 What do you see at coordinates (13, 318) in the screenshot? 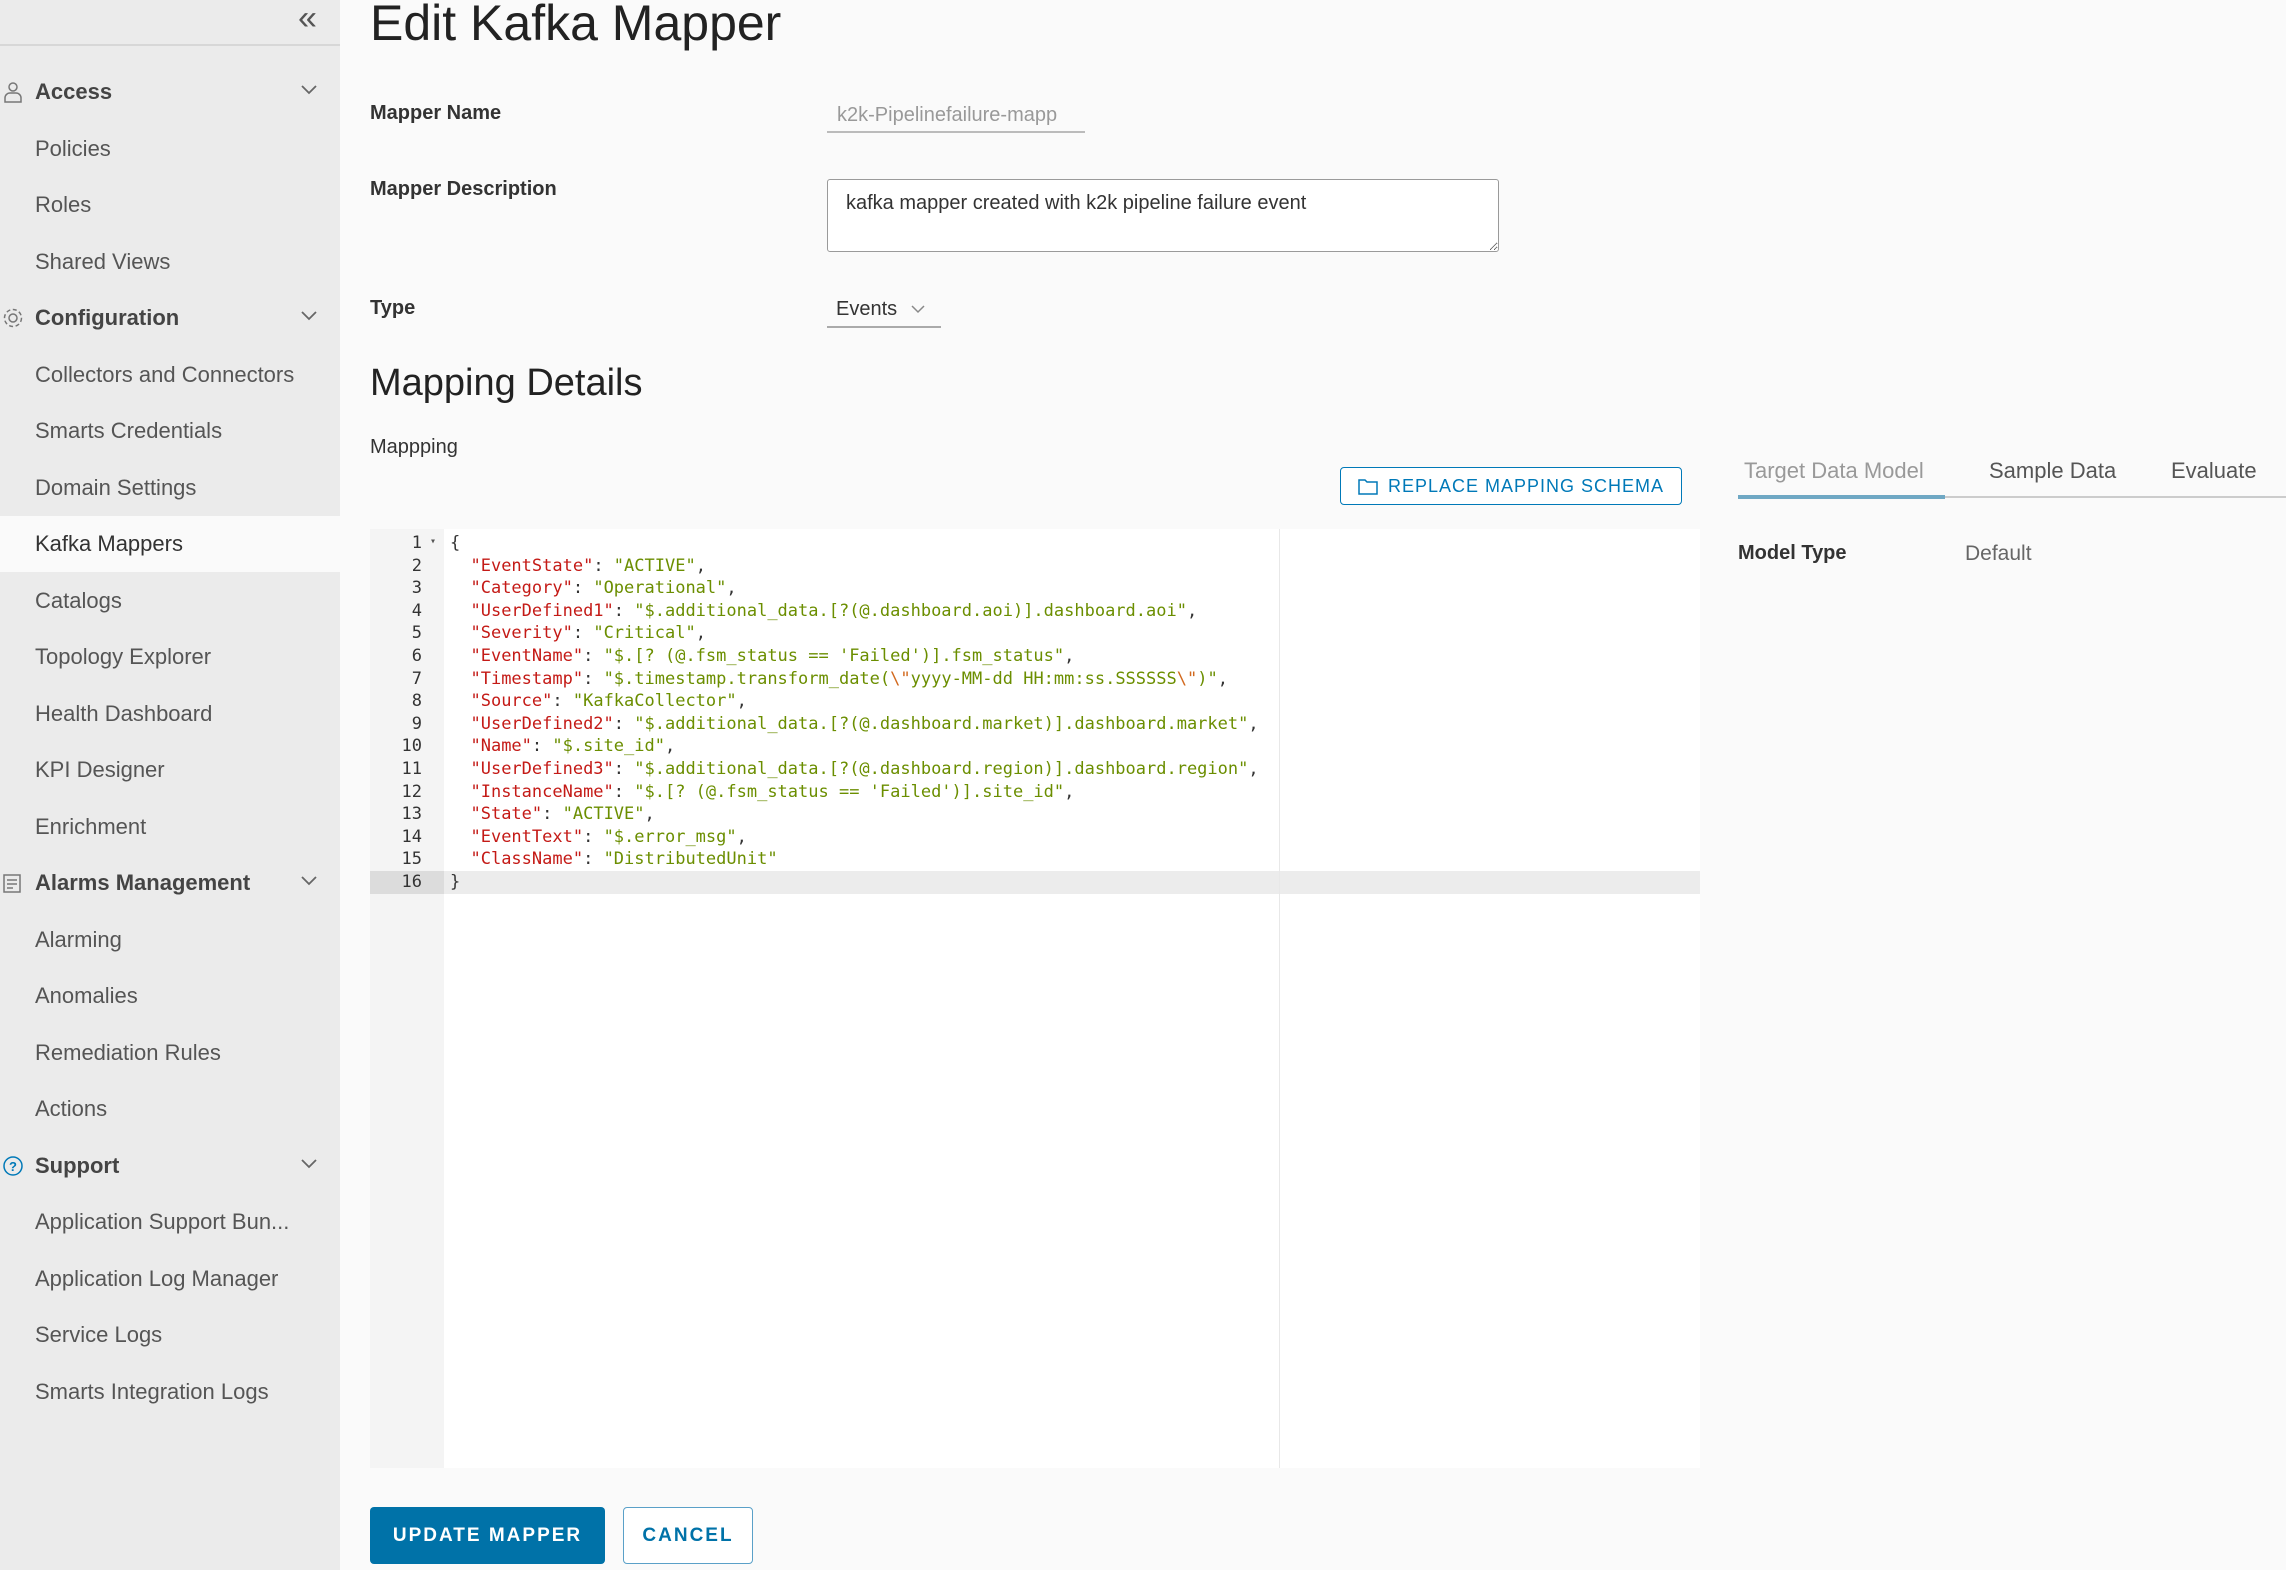
I see `gear-icon` at bounding box center [13, 318].